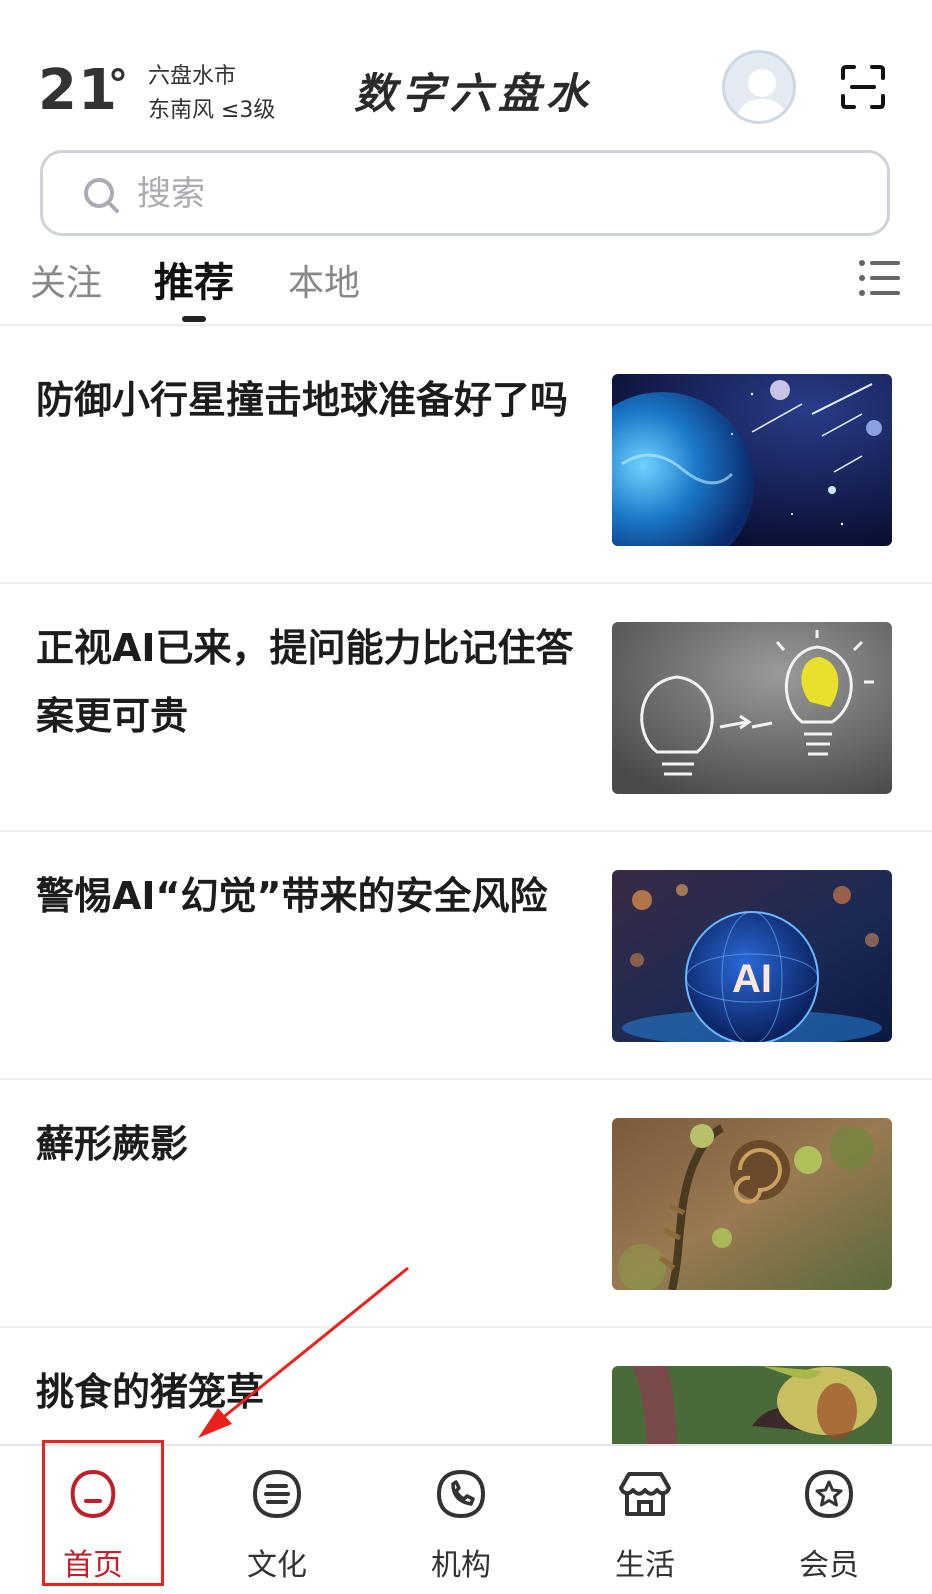  What do you see at coordinates (306, 1144) in the screenshot?
I see `news-title: 蘚形蕨影` at bounding box center [306, 1144].